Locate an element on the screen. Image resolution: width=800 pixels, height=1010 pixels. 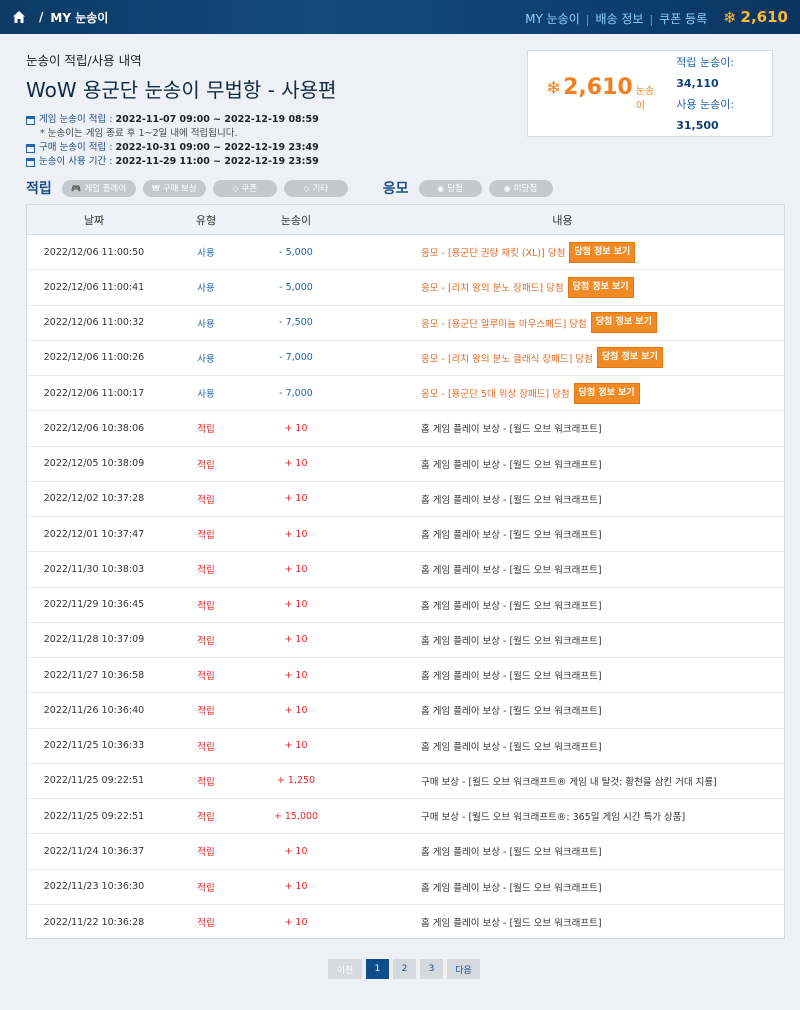
filter-label: 기타 is located at coordinates (320, 189).